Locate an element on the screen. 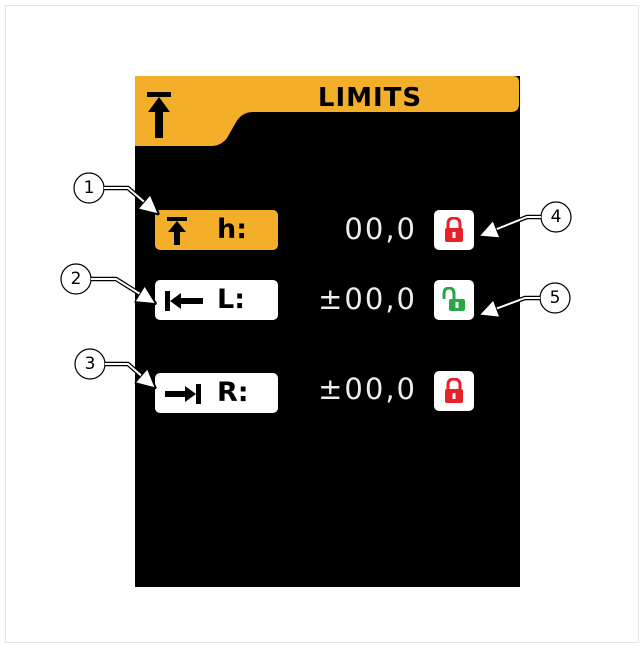  callout-number-3: 3 is located at coordinates (90, 364).